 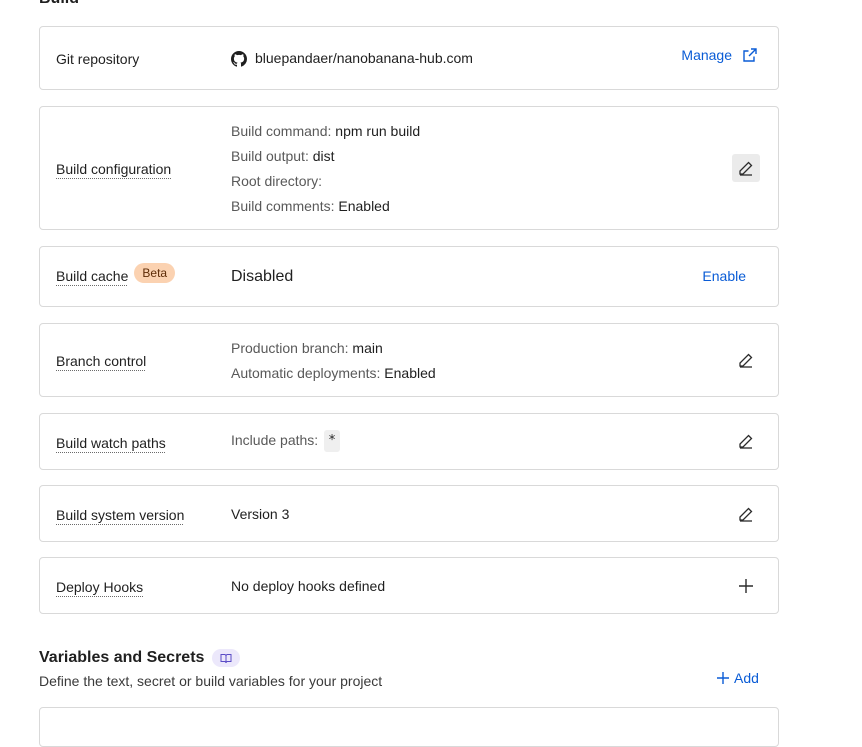 What do you see at coordinates (101, 361) in the screenshot?
I see `branch-control-label: Branch control` at bounding box center [101, 361].